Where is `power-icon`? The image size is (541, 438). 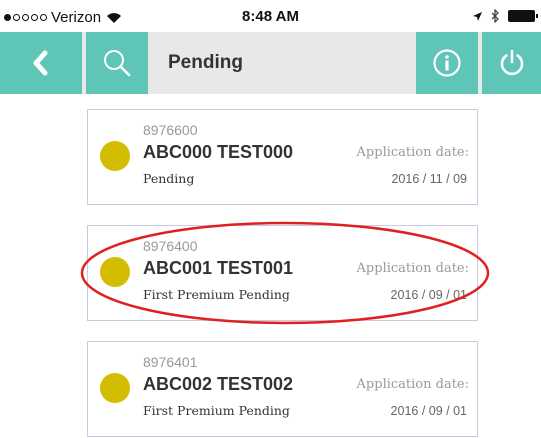
power-icon is located at coordinates (511, 62).